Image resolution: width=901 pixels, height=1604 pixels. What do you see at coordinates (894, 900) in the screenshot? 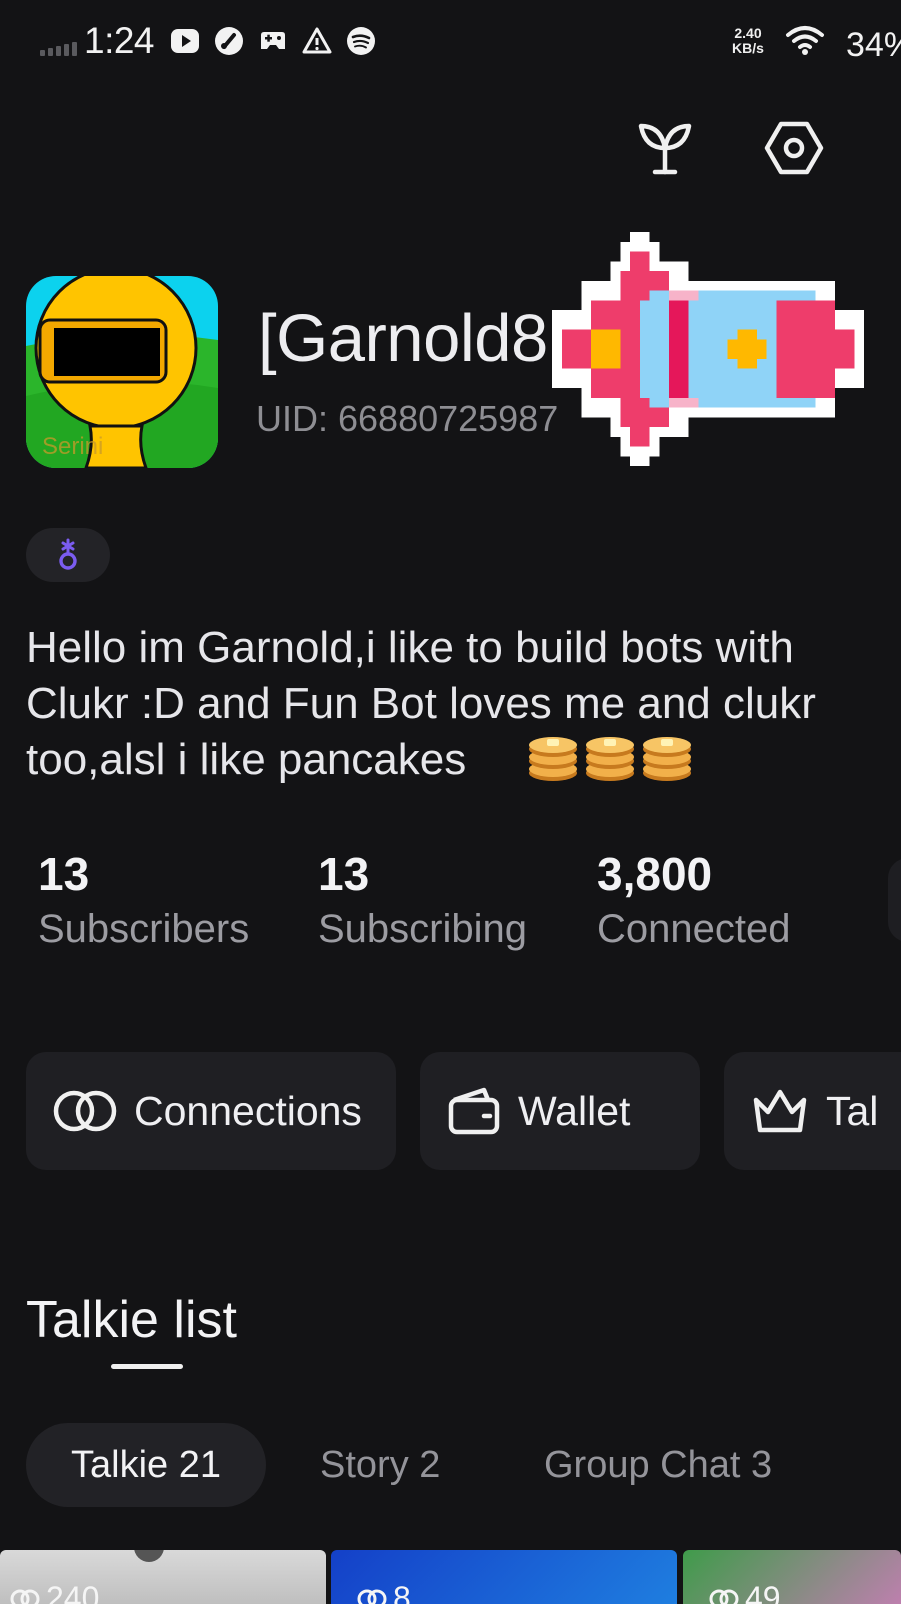
I see `stat-more-button` at bounding box center [894, 900].